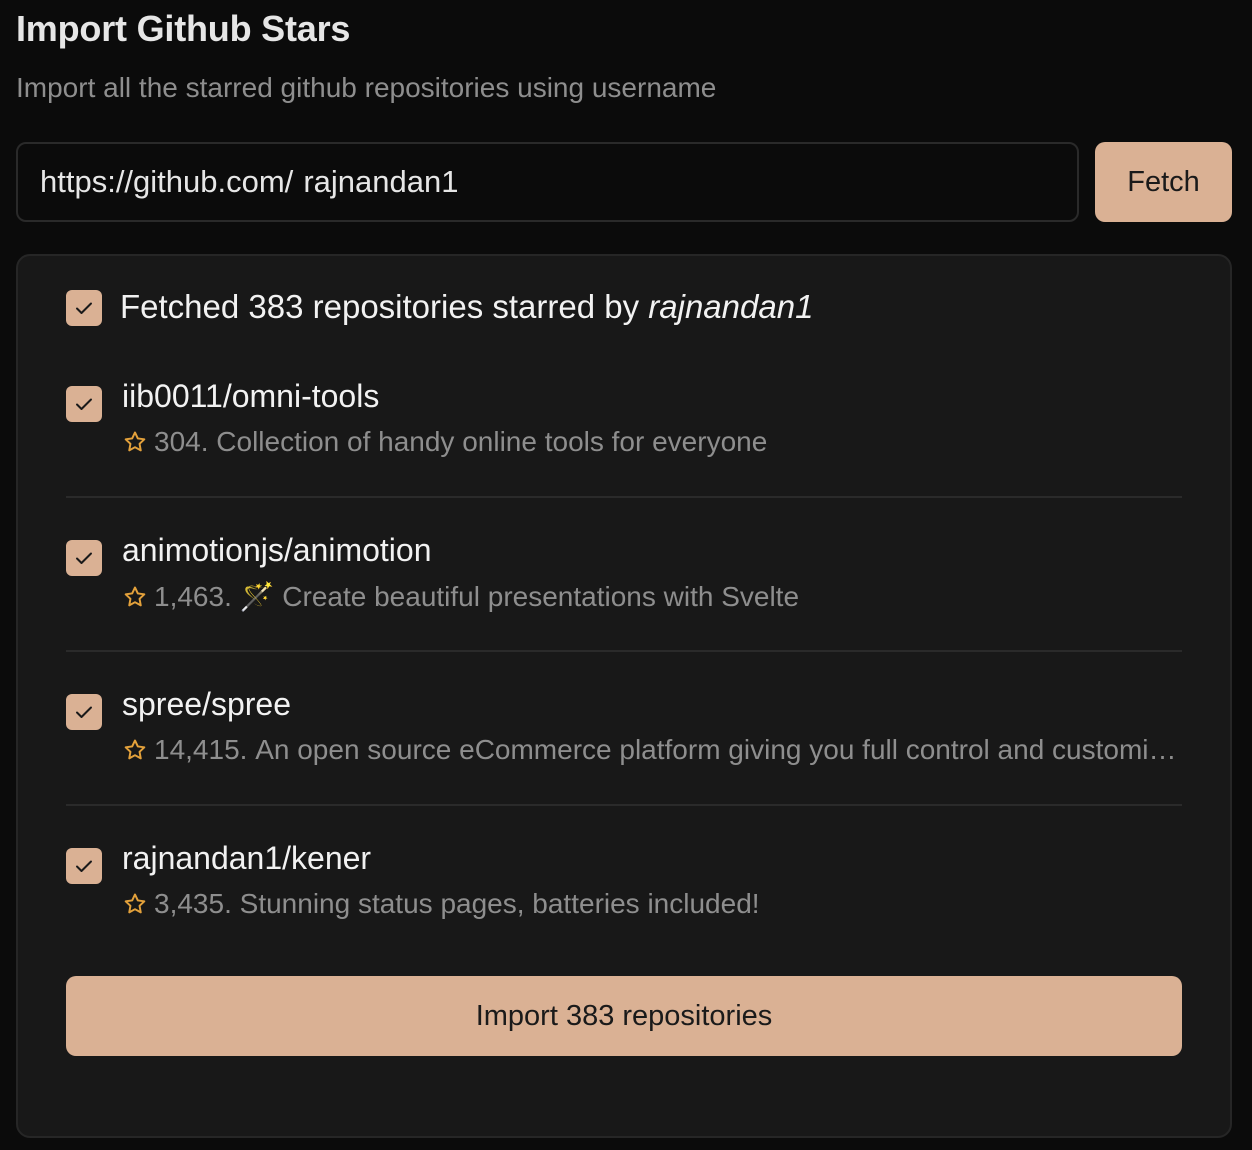  Describe the element at coordinates (277, 550) in the screenshot. I see `repo-name: animotionjs/animotion` at that location.